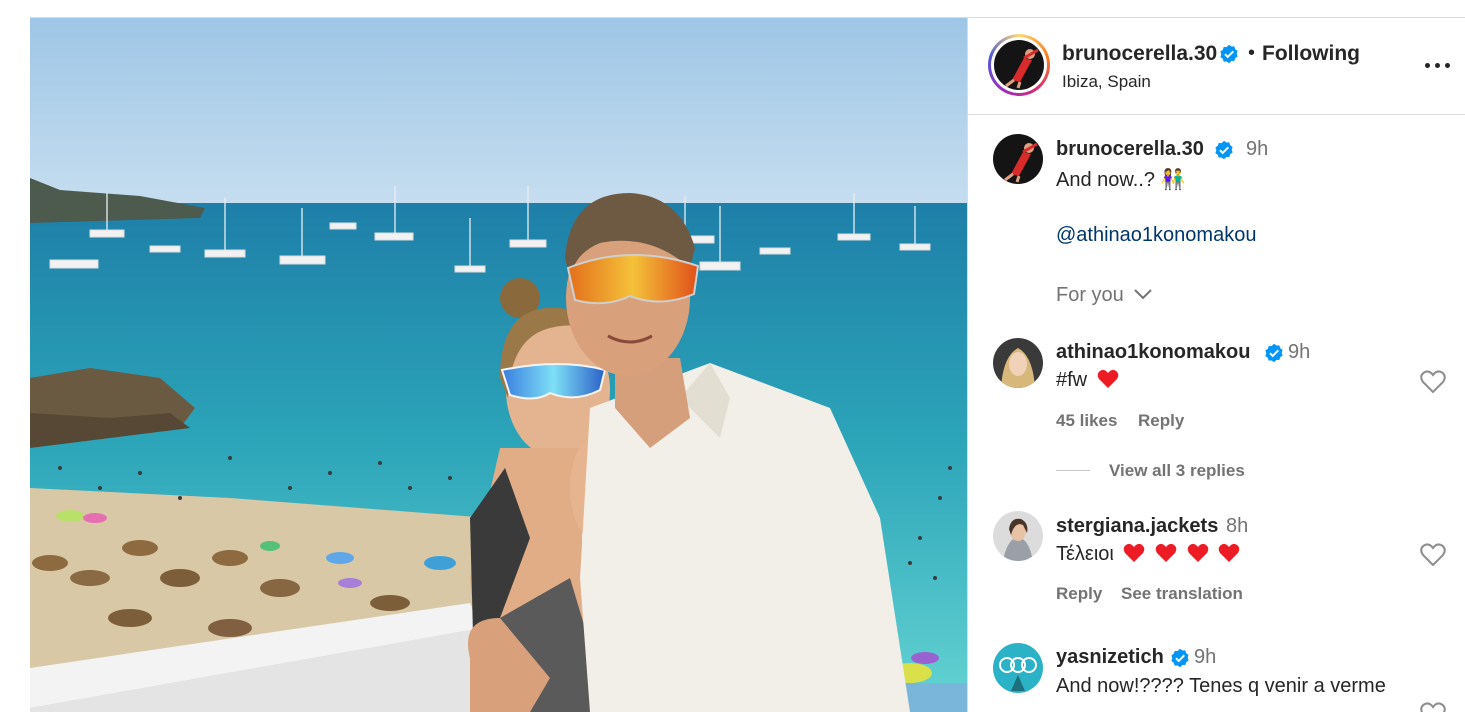 This screenshot has width=1465, height=712. What do you see at coordinates (1121, 180) in the screenshot?
I see `caption-text: And now..? 👫` at bounding box center [1121, 180].